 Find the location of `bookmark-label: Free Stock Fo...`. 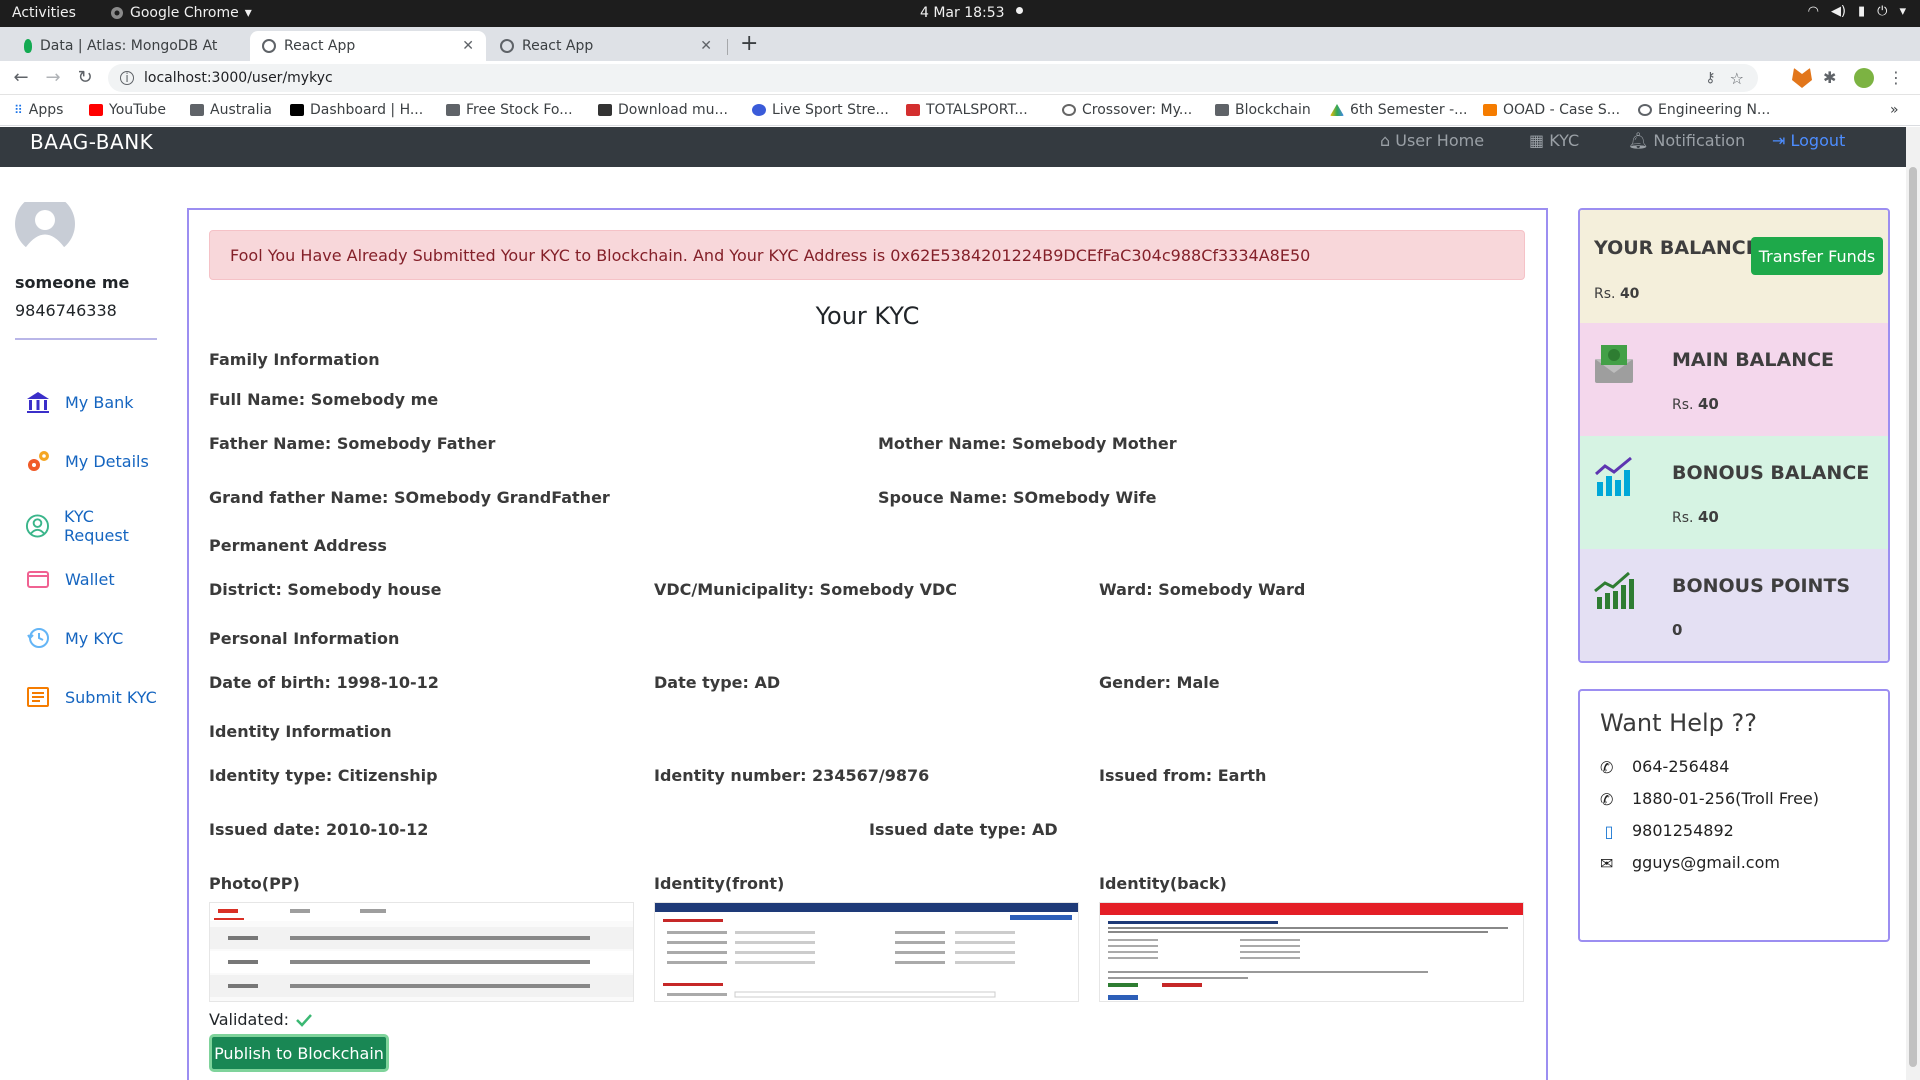

bookmark-label: Free Stock Fo... is located at coordinates (519, 110).